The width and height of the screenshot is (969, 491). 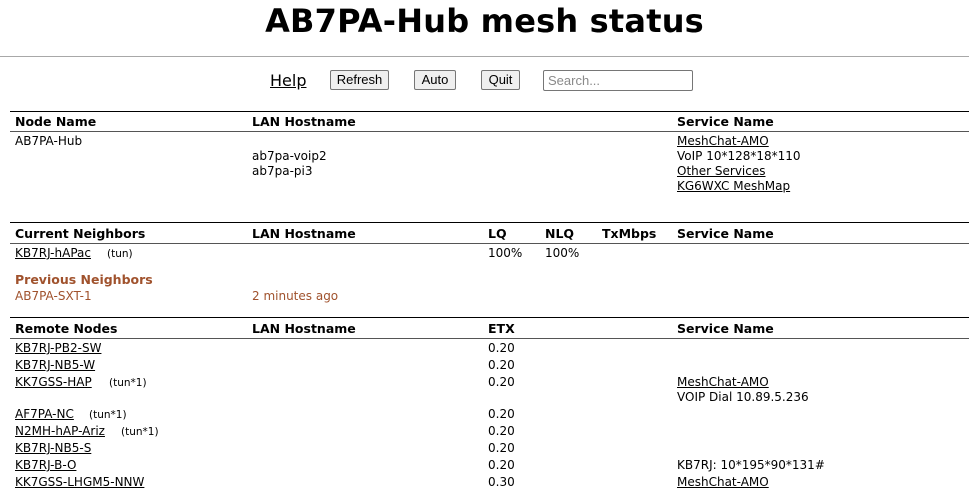 I want to click on previous-neighbor-name: AB7PA-SXT-1, so click(x=53, y=296).